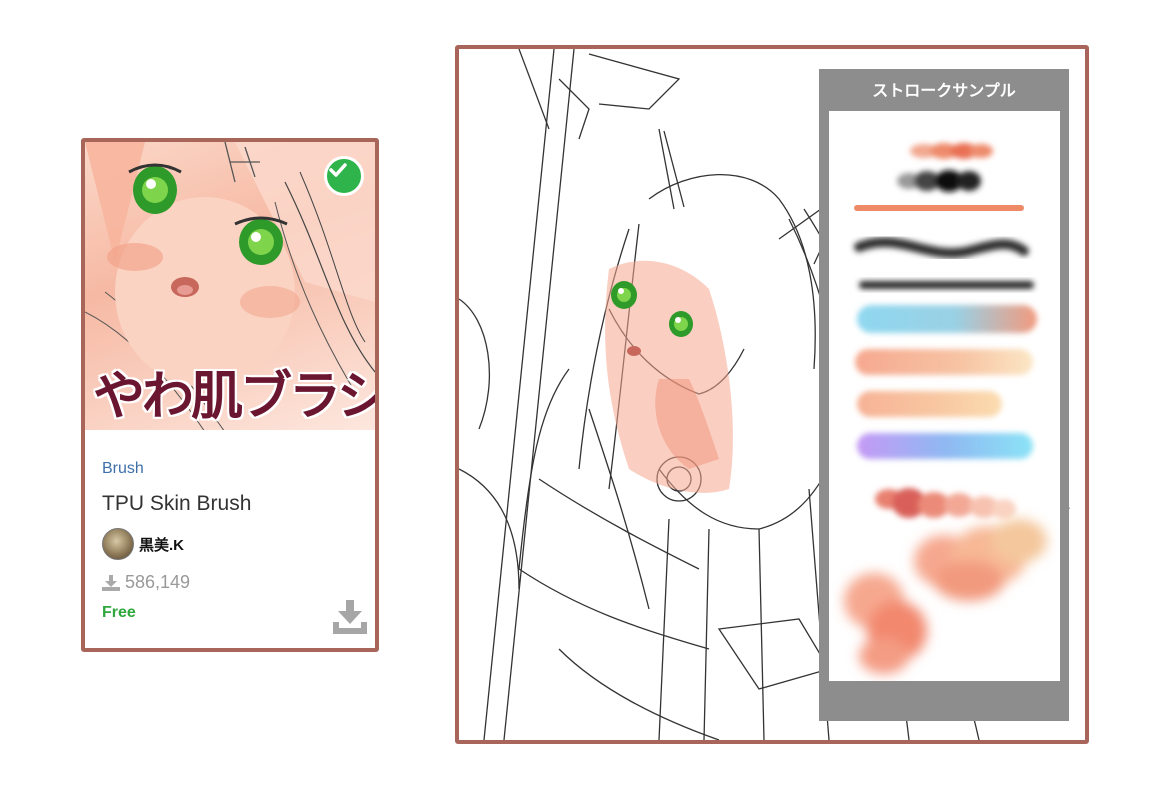  Describe the element at coordinates (123, 469) in the screenshot. I see `asset-category: Brush` at that location.